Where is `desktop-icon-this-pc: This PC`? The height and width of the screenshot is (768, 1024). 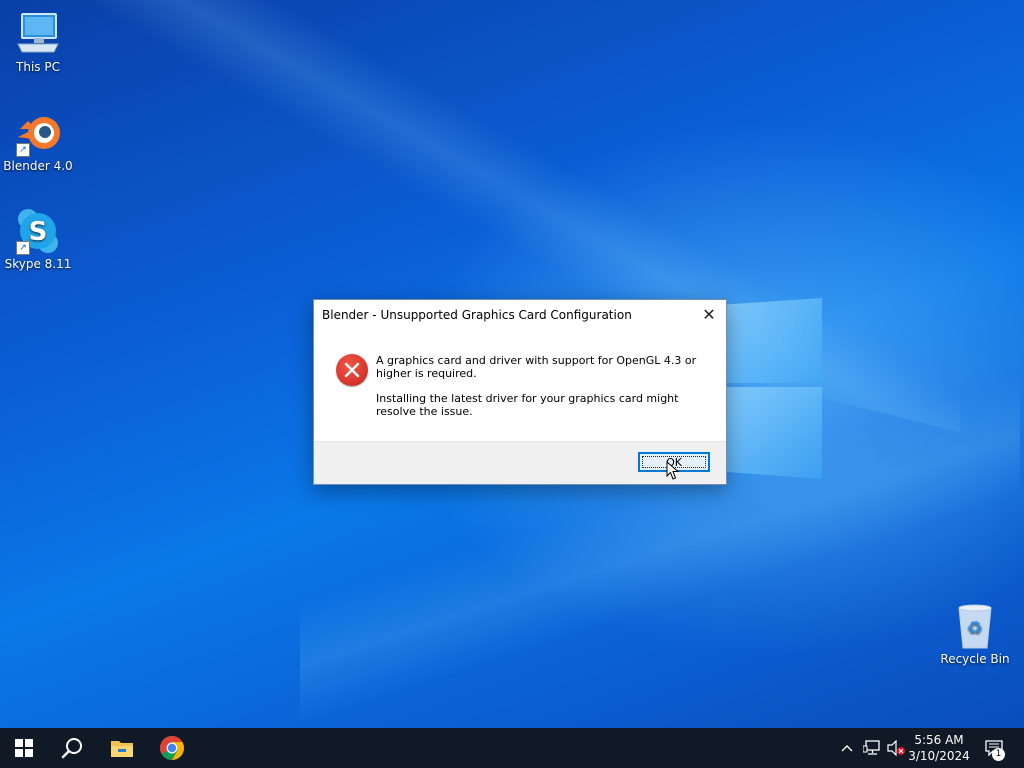 desktop-icon-this-pc: This PC is located at coordinates (38, 42).